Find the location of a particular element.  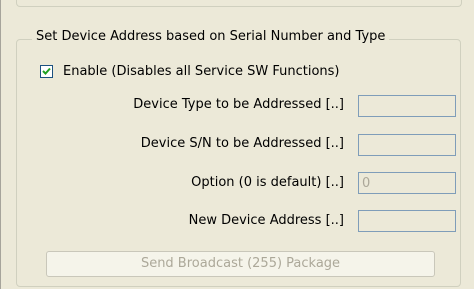

option-field is located at coordinates (407, 183).